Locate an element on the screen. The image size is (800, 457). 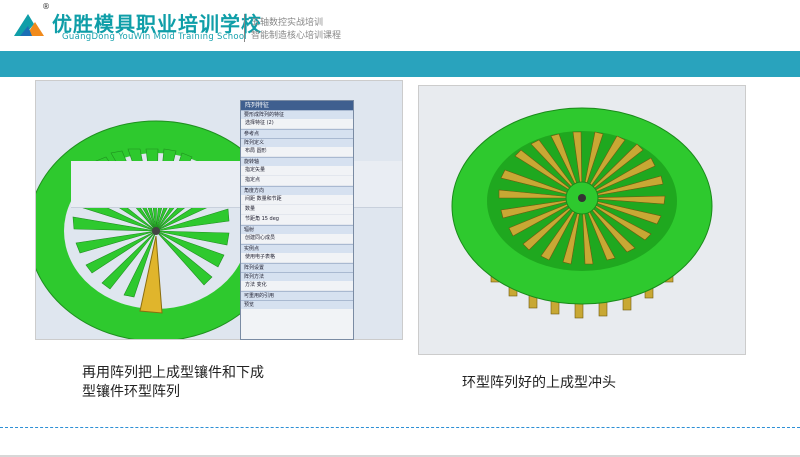
slogan-line-1: 五轴数控实战培训 is located at coordinates (287, 23).